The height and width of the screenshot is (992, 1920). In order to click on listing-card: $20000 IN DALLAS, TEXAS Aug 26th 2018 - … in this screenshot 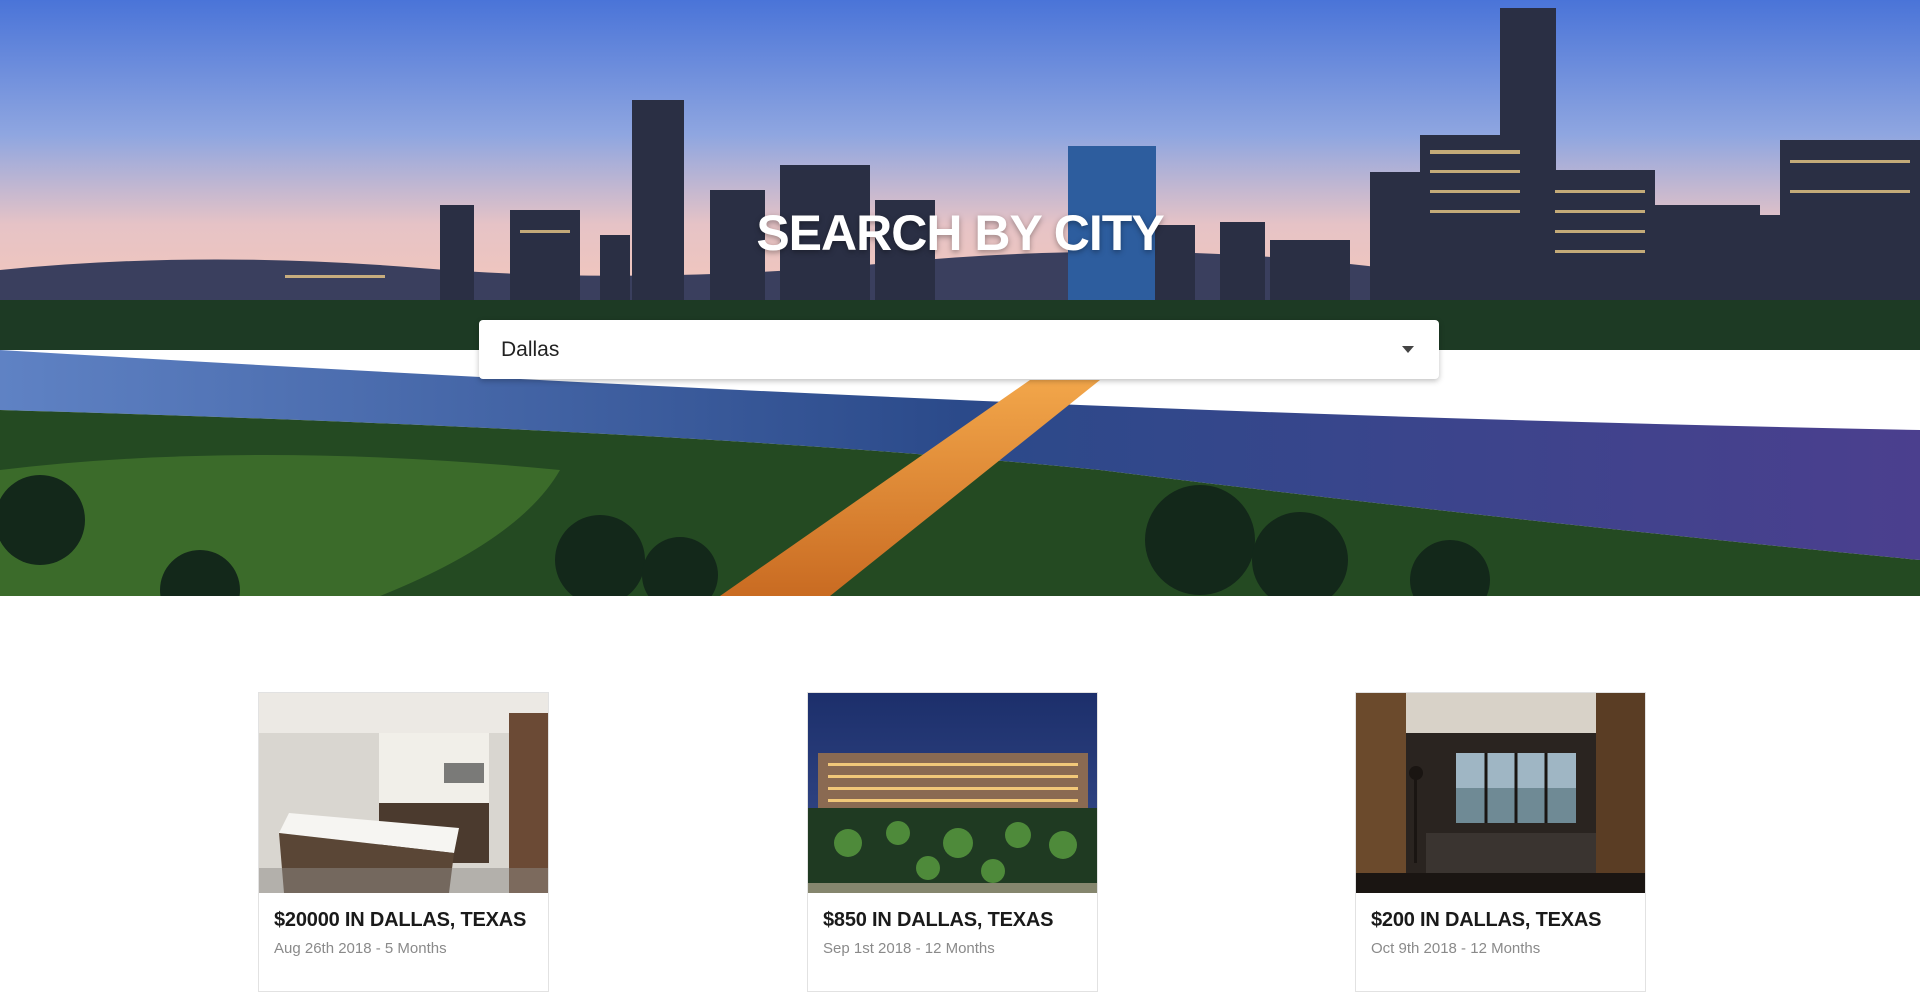, I will do `click(403, 842)`.